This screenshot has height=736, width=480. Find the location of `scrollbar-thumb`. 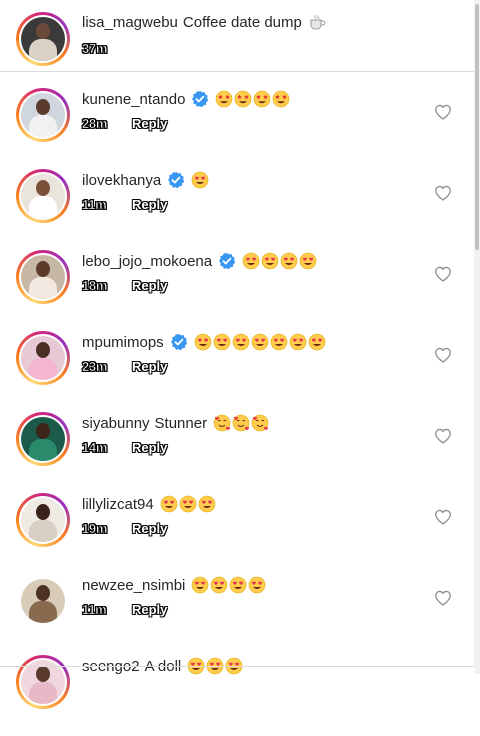

scrollbar-thumb is located at coordinates (477, 127).